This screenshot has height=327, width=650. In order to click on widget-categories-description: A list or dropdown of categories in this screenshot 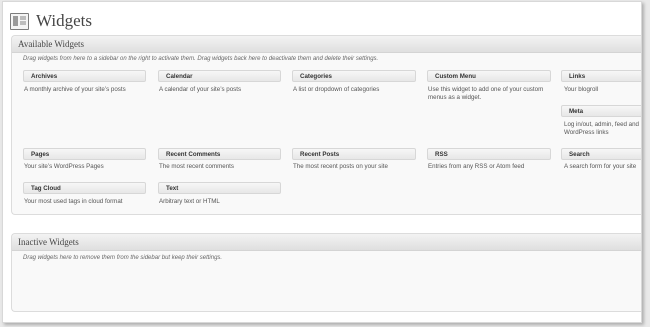, I will do `click(336, 89)`.